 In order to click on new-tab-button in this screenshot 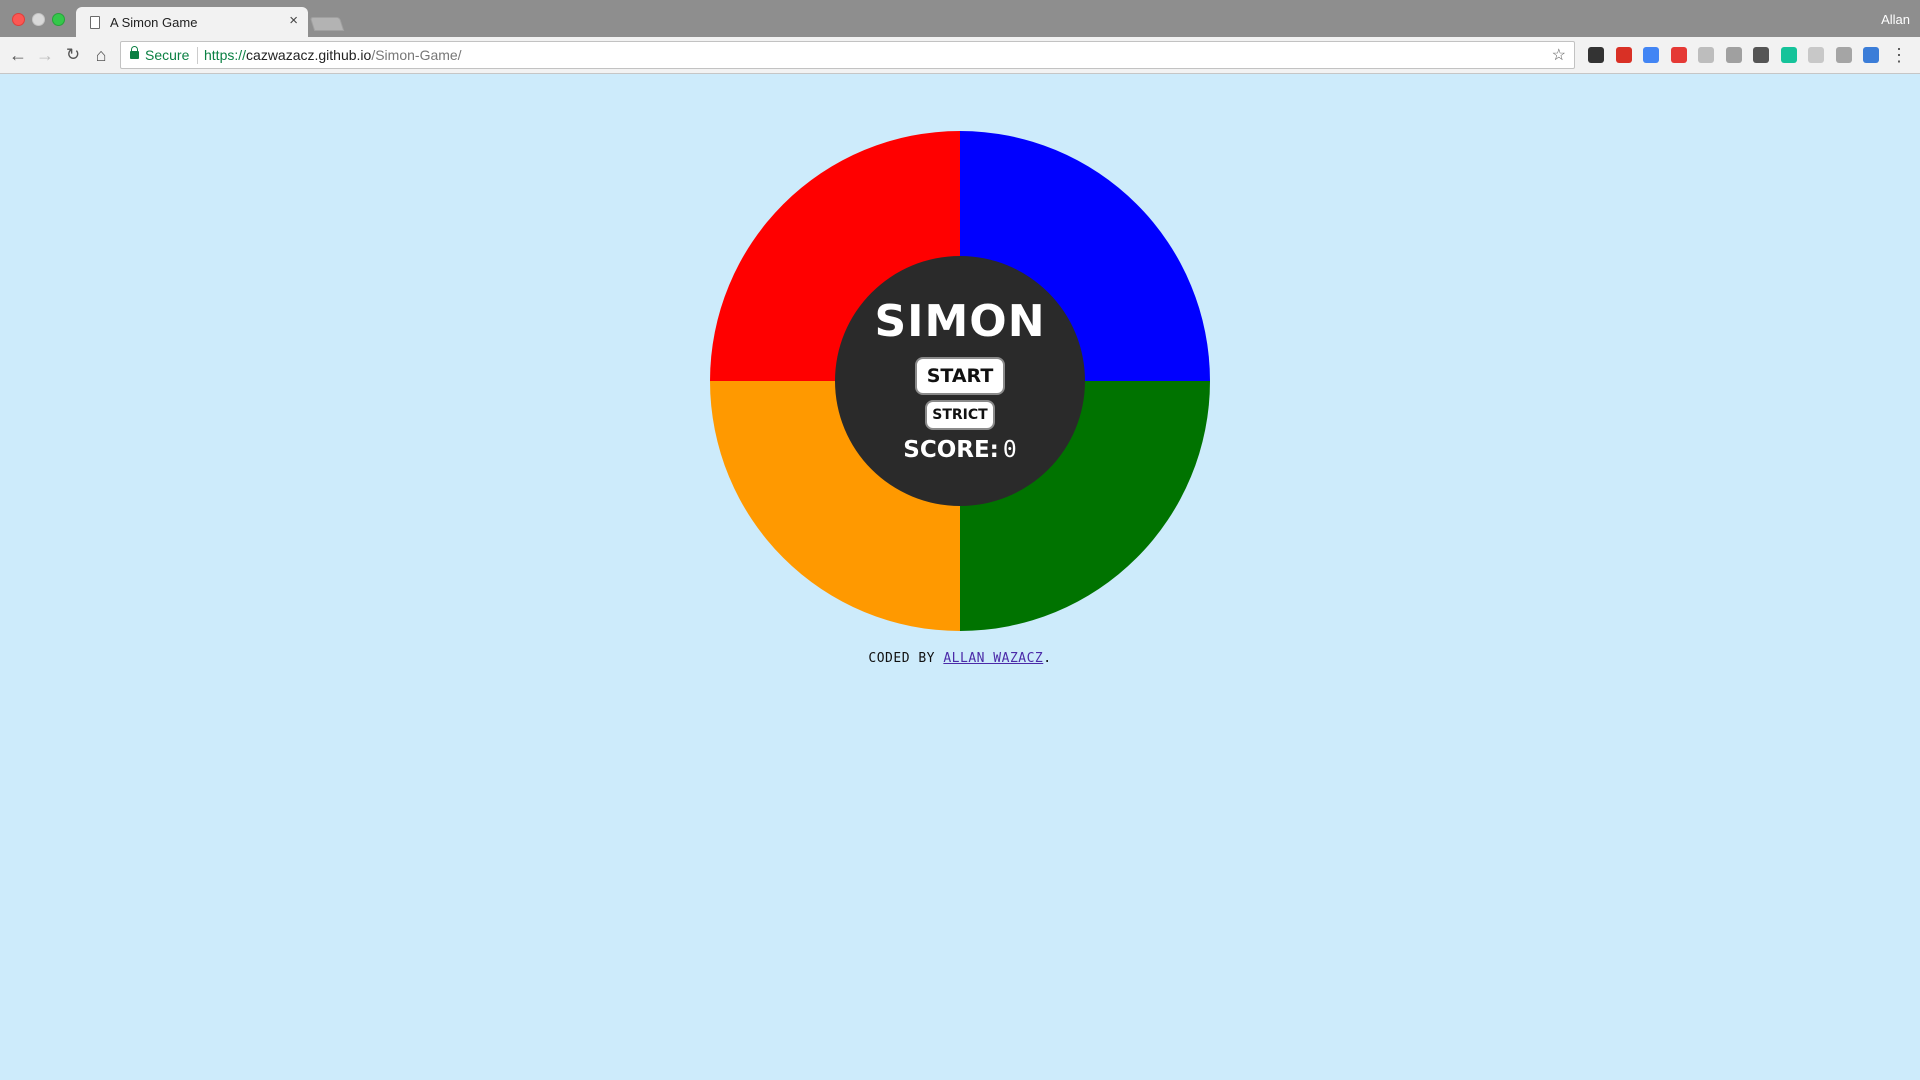, I will do `click(327, 24)`.